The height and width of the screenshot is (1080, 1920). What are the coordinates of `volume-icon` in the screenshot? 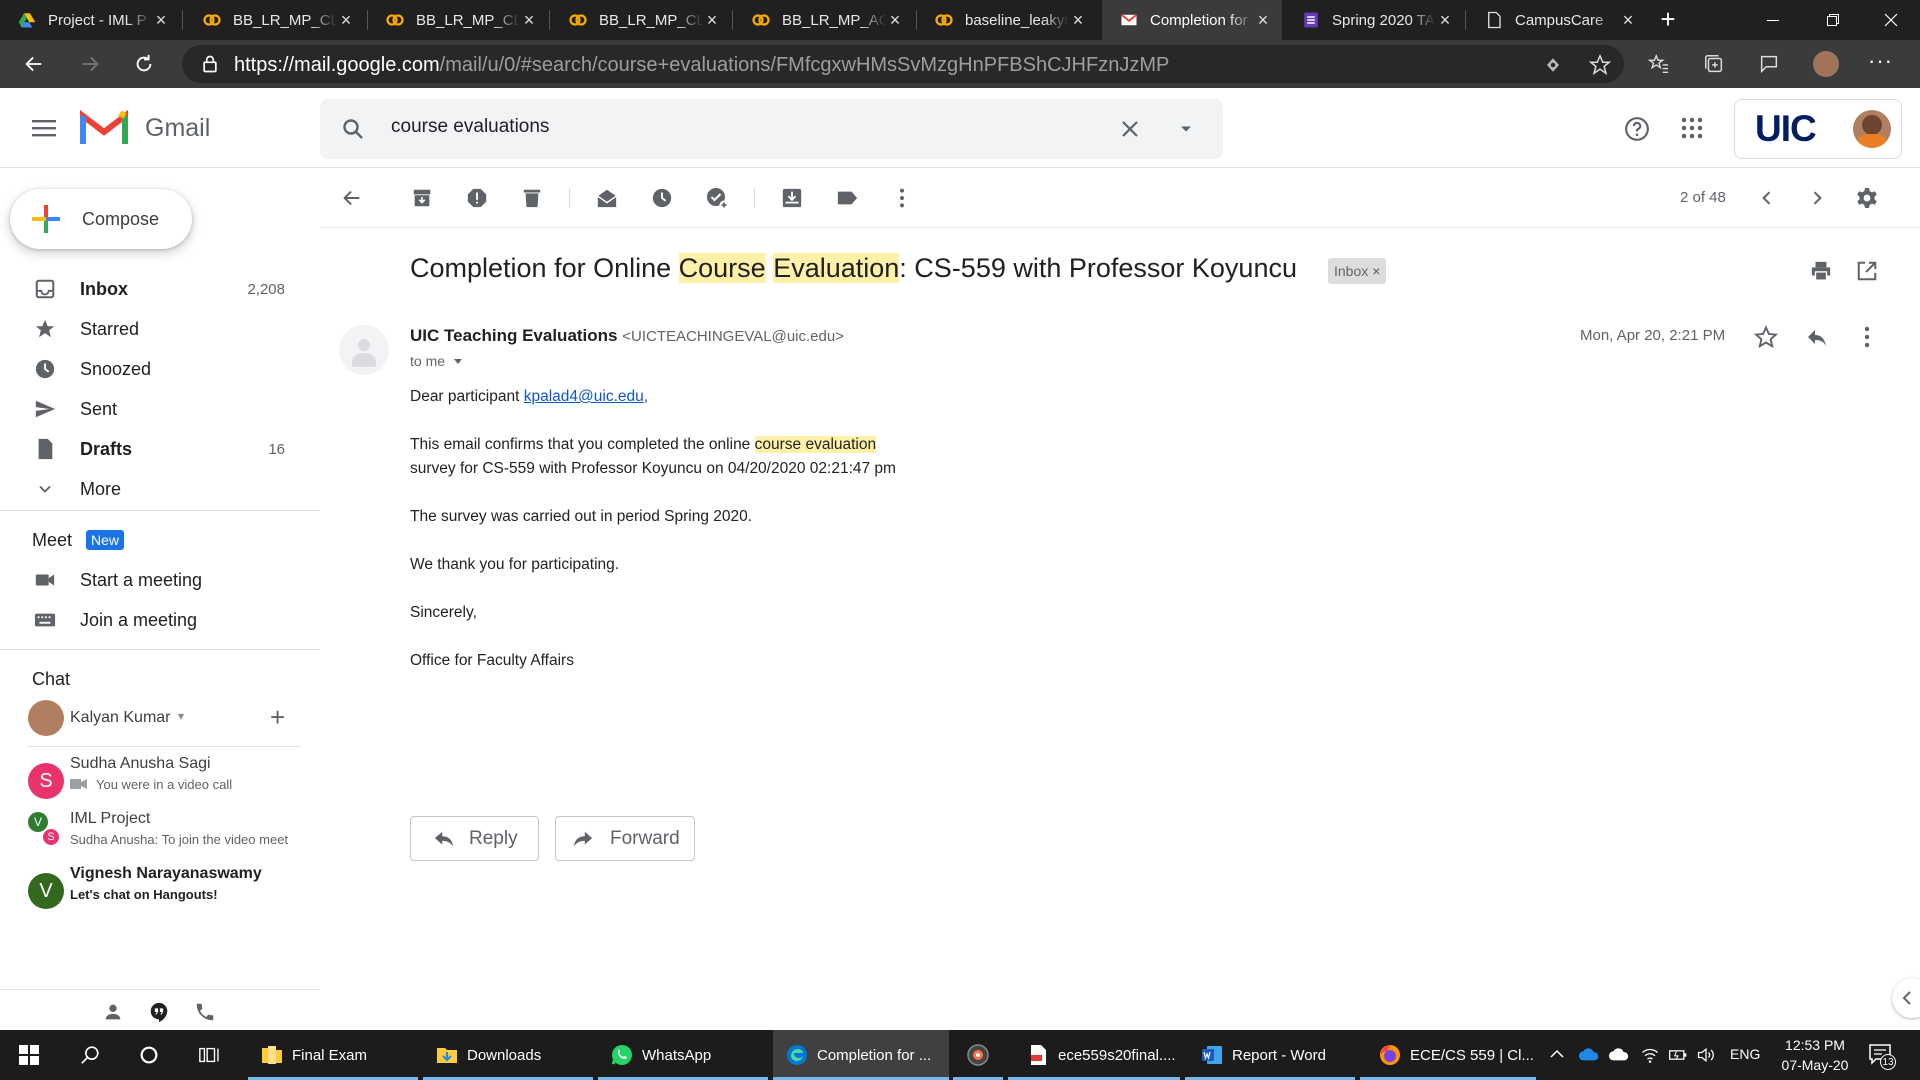 It's located at (1706, 1055).